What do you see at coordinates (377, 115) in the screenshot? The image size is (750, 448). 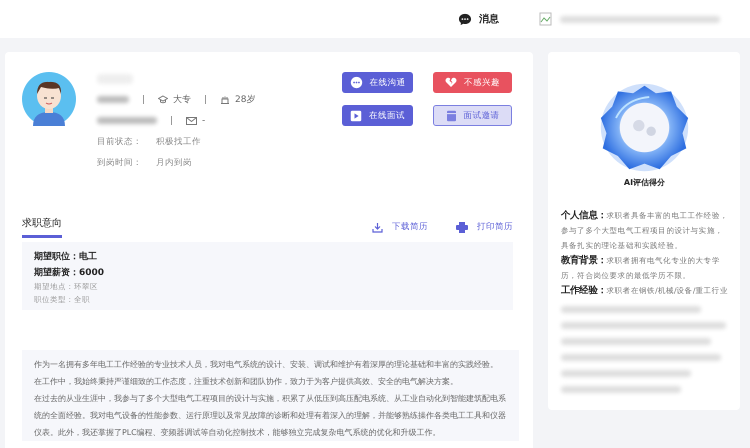 I see `video-button: 在线面试` at bounding box center [377, 115].